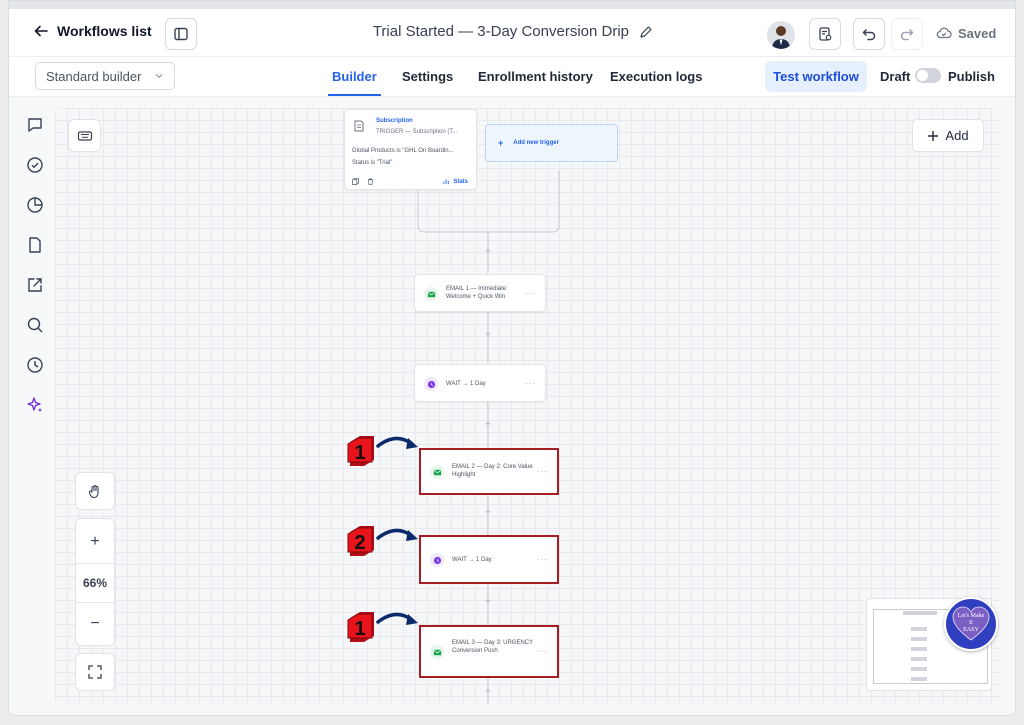 Image resolution: width=1024 pixels, height=725 pixels. Describe the element at coordinates (536, 143) in the screenshot. I see `add-trigger-label: Add new trigger` at that location.